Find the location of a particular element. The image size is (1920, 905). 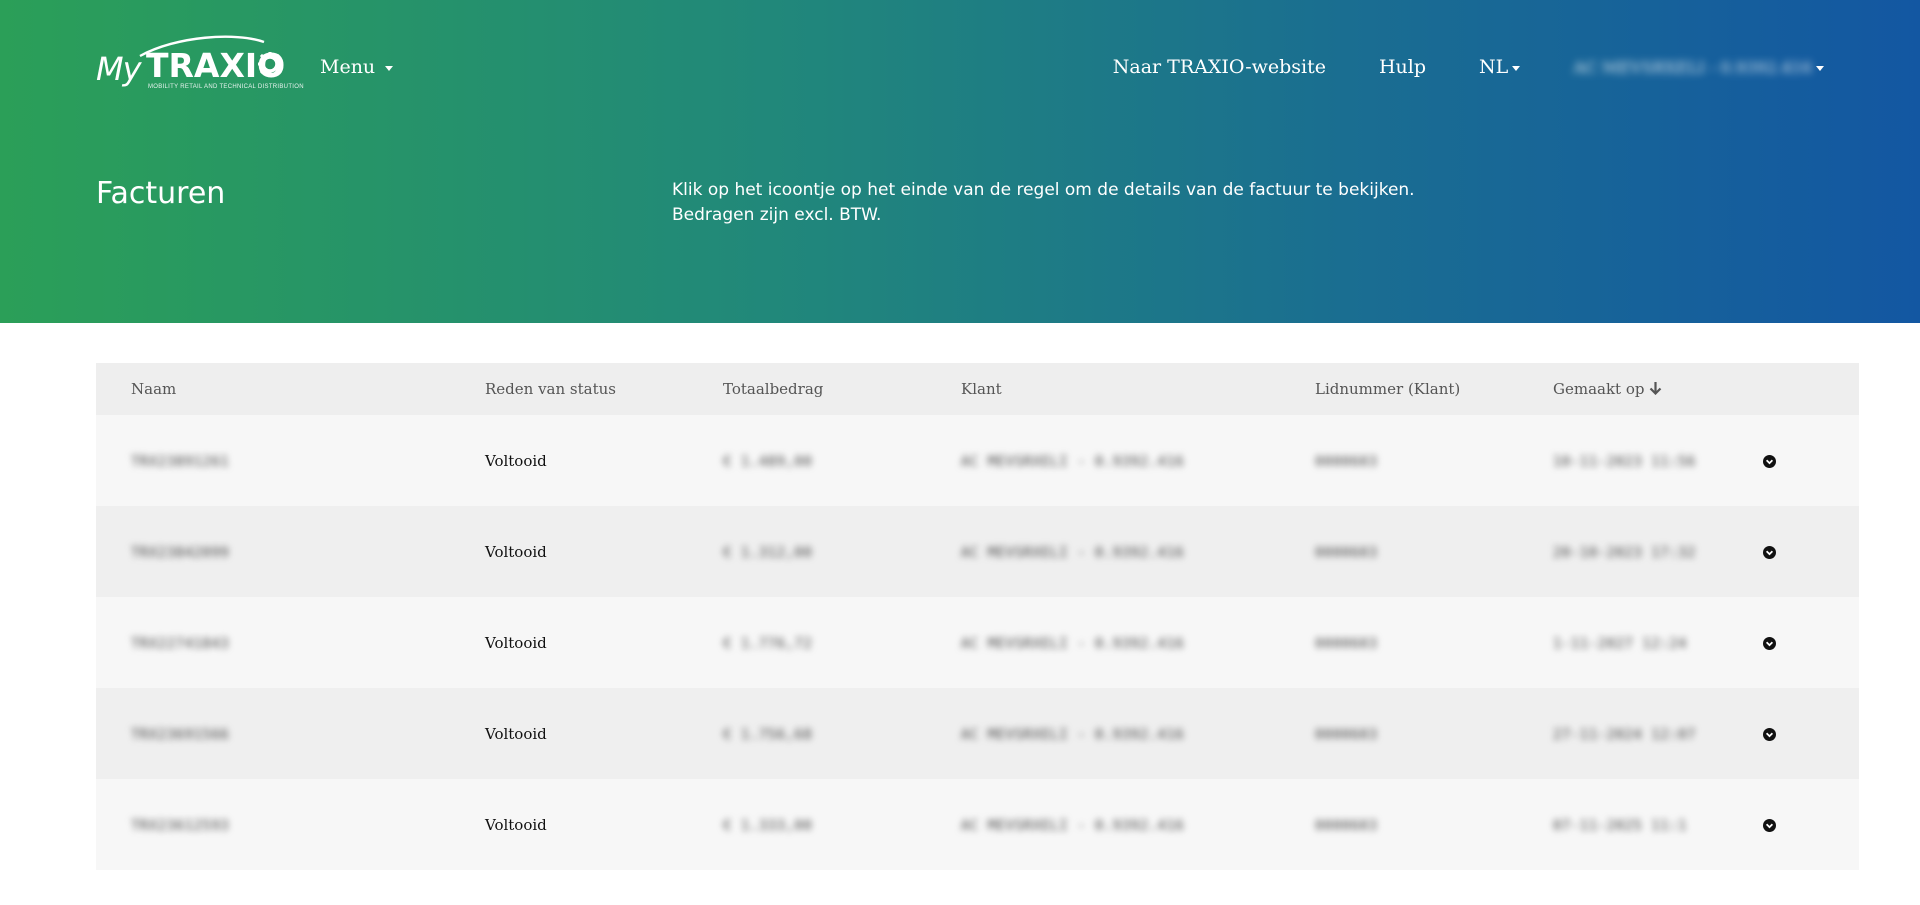

column-header-gemaakt-op: Gemaakt op is located at coordinates (1632, 389).